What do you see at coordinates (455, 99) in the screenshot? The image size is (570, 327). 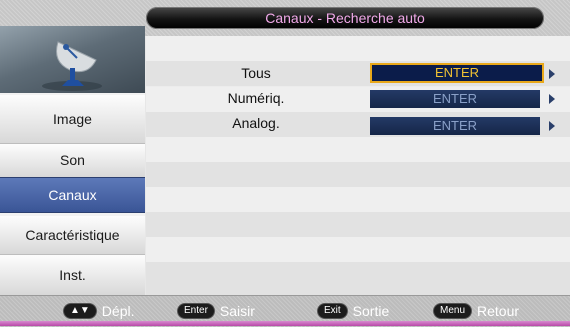 I see `enter-button-numeriq: ENTER` at bounding box center [455, 99].